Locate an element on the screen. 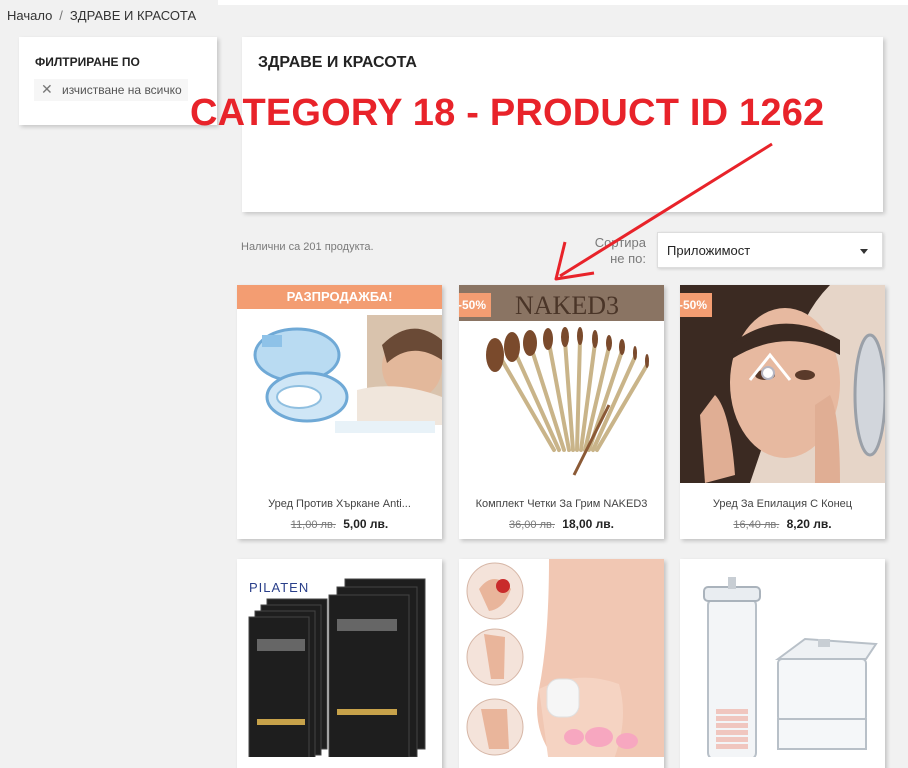 This screenshot has width=908, height=768. breadcrumb: Начало / ЗДРАВЕ И КРАСОТА is located at coordinates (108, 16).